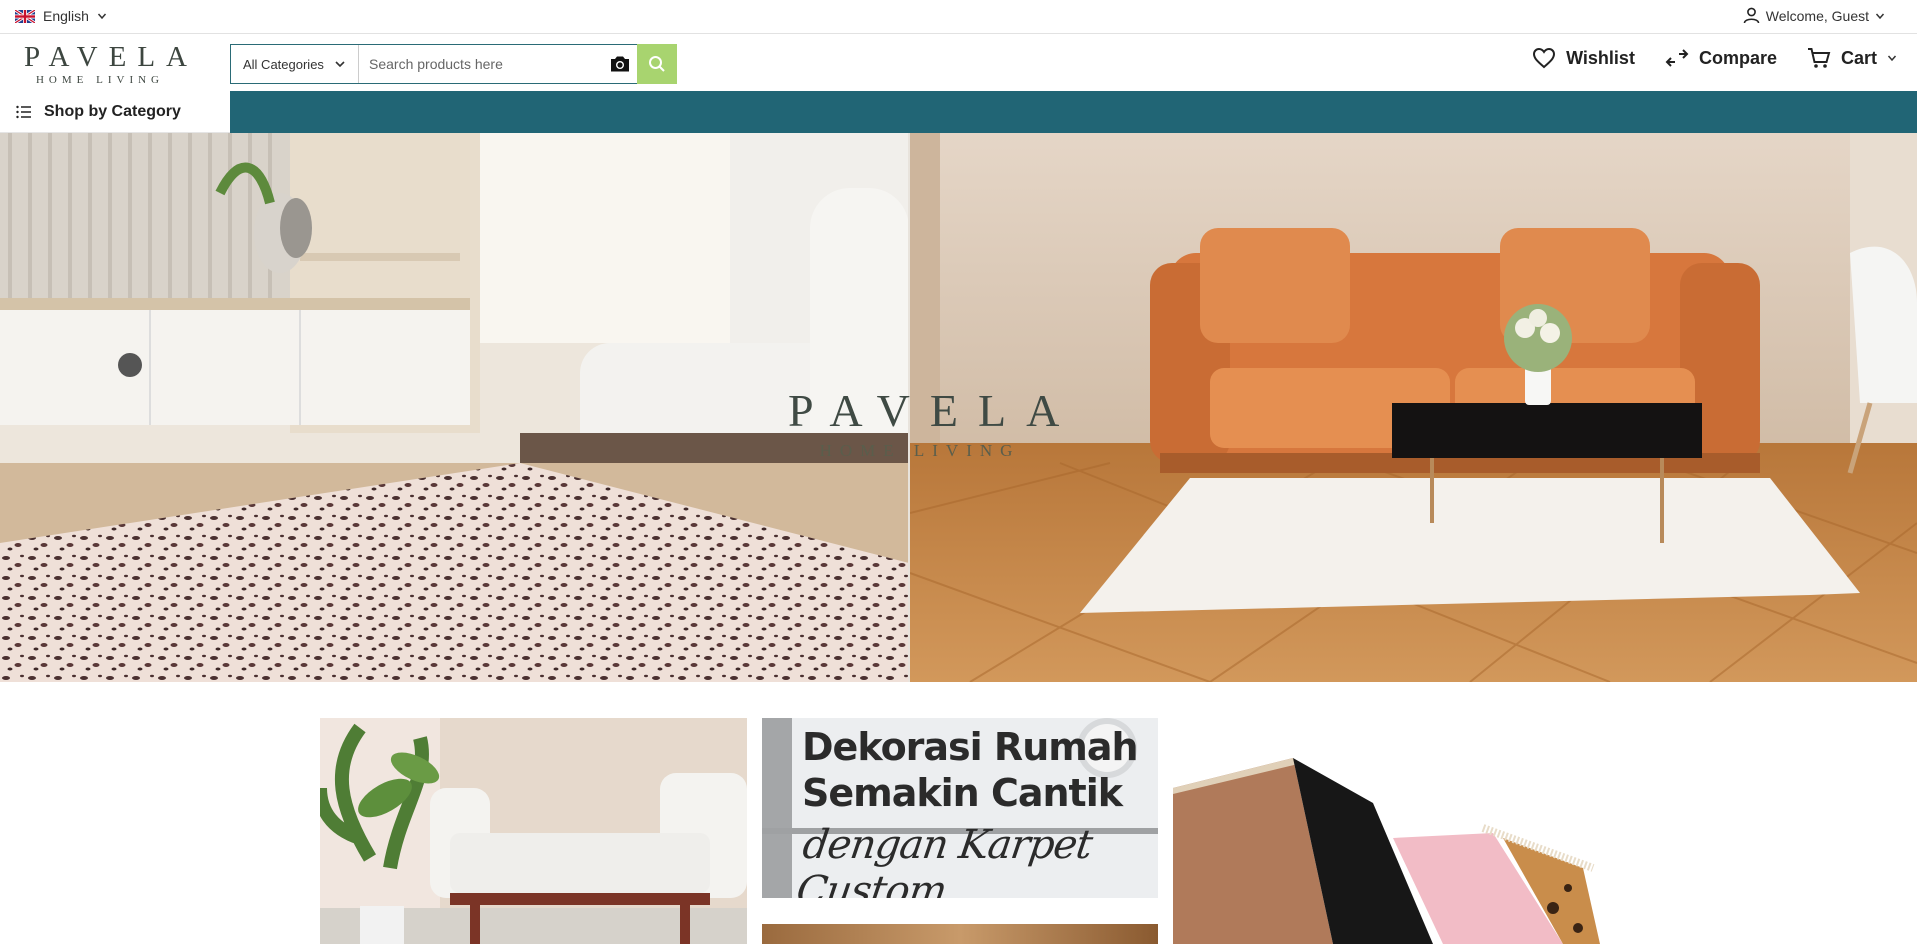 The width and height of the screenshot is (1917, 944). I want to click on compare-link: Compare, so click(1721, 58).